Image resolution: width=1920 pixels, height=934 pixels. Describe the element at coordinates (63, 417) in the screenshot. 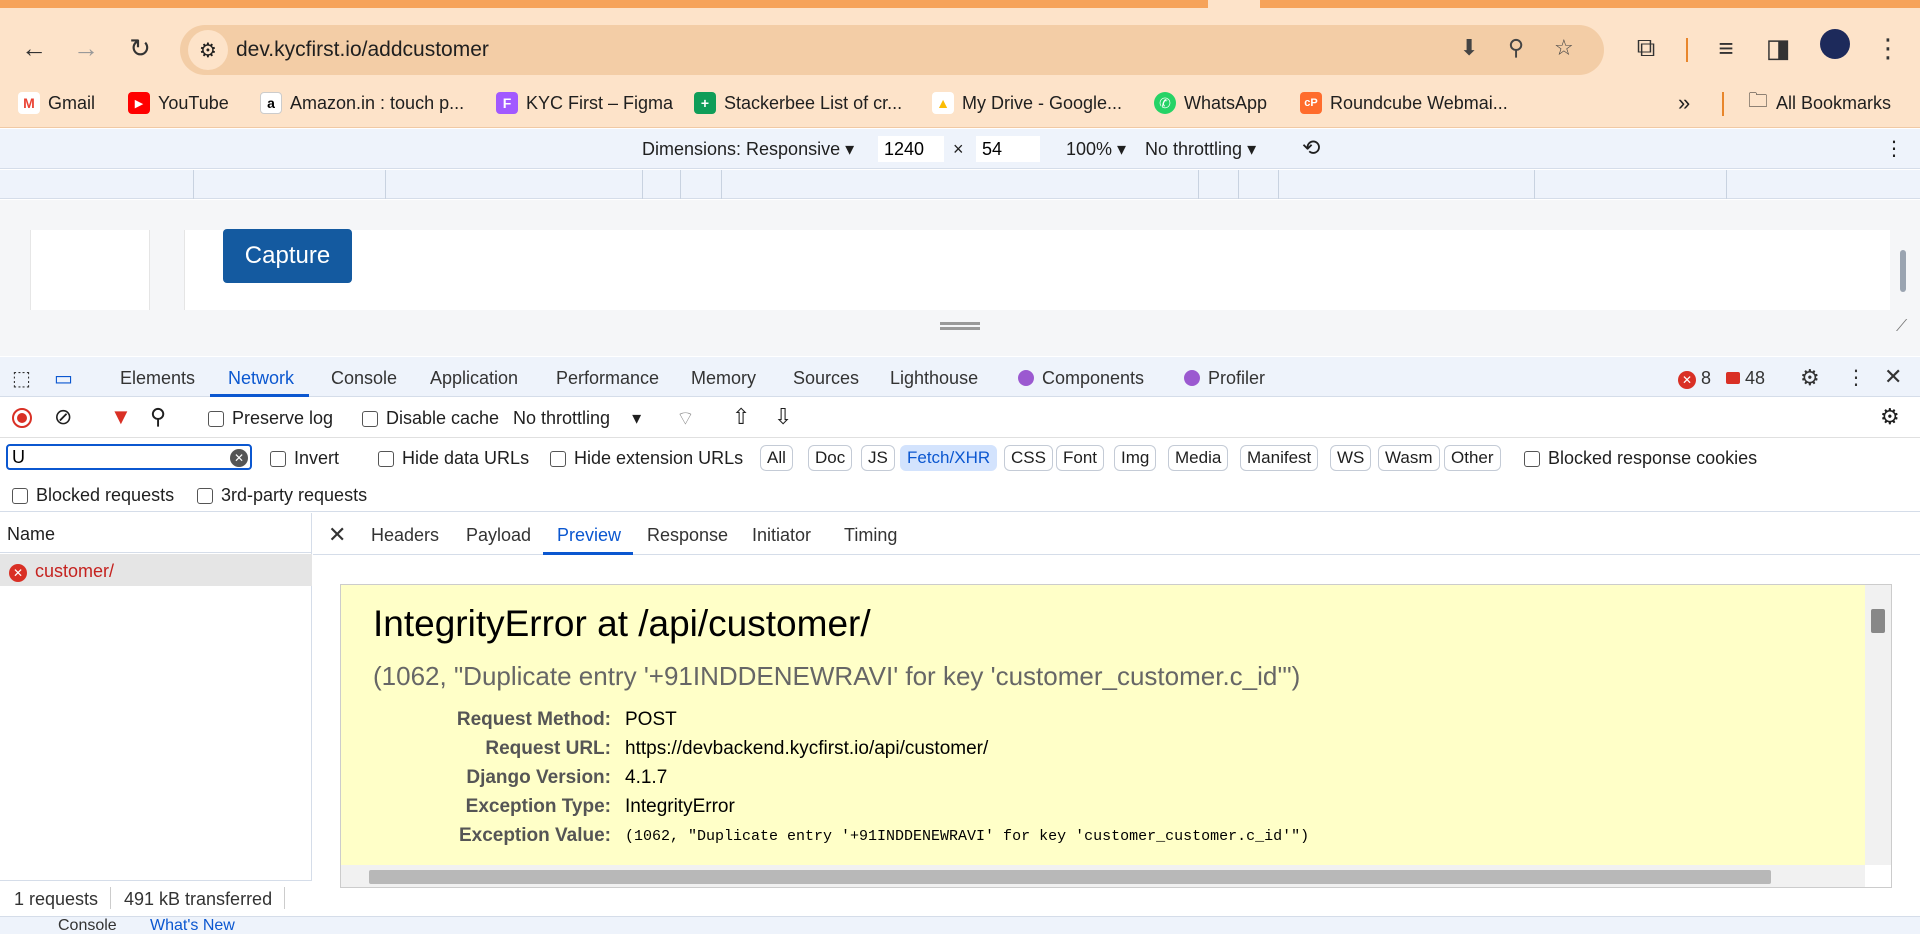

I see `clear-icon: ⊘` at that location.